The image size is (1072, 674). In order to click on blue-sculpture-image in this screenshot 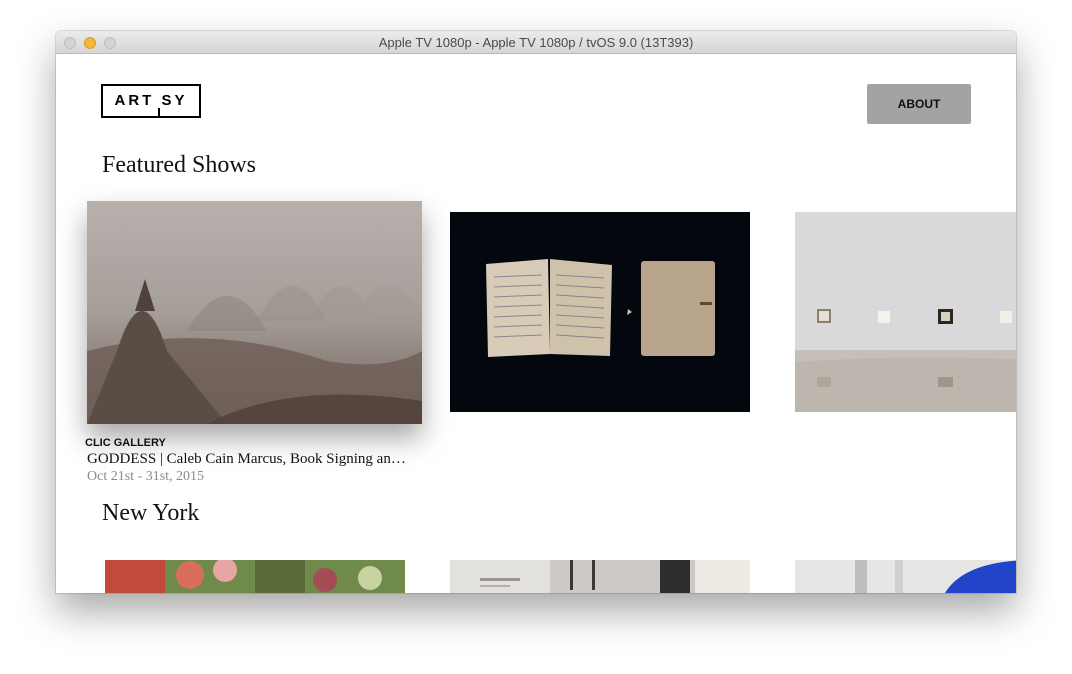, I will do `click(905, 576)`.